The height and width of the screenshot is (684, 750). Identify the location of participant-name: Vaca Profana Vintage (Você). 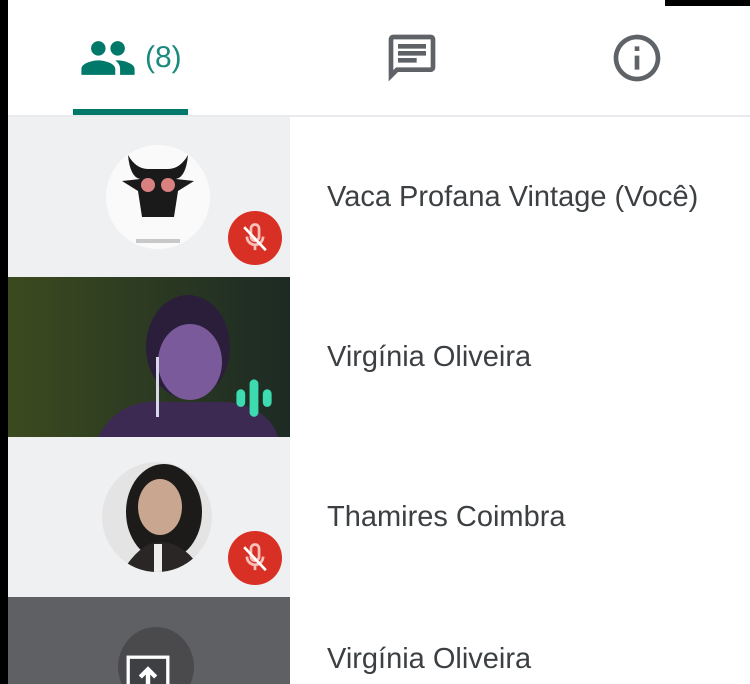
(512, 197).